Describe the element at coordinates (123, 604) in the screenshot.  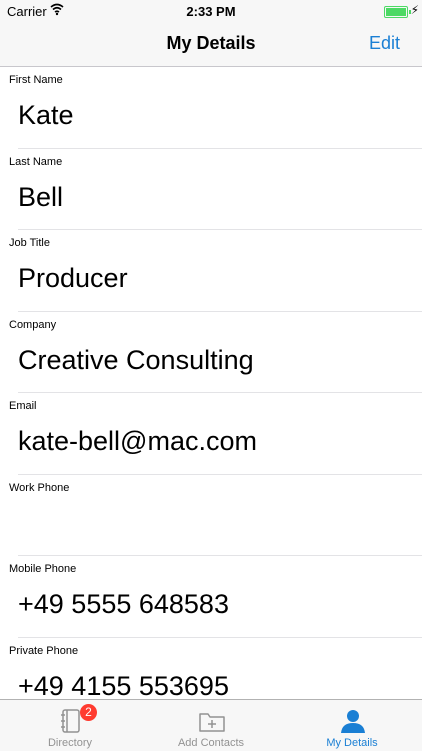
I see `field-value: +49 5555 648583` at that location.